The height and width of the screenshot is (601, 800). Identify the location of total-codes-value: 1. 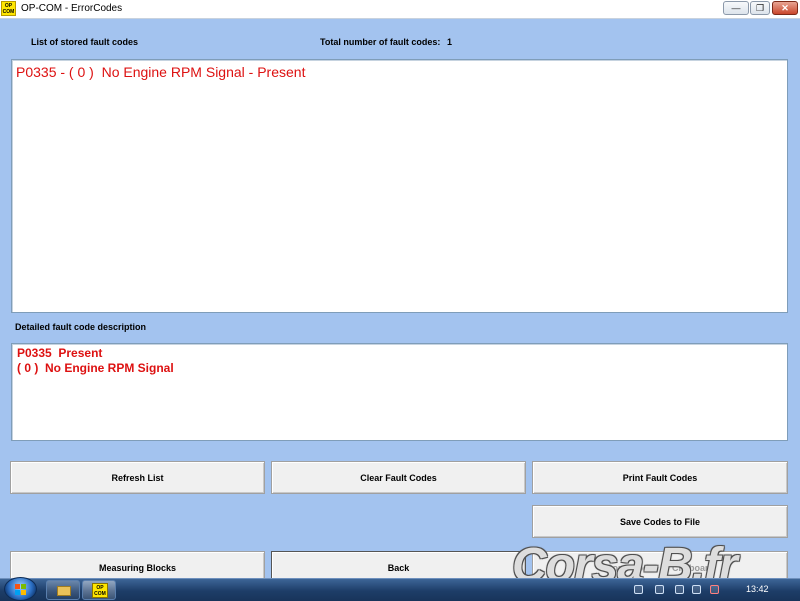
(450, 42).